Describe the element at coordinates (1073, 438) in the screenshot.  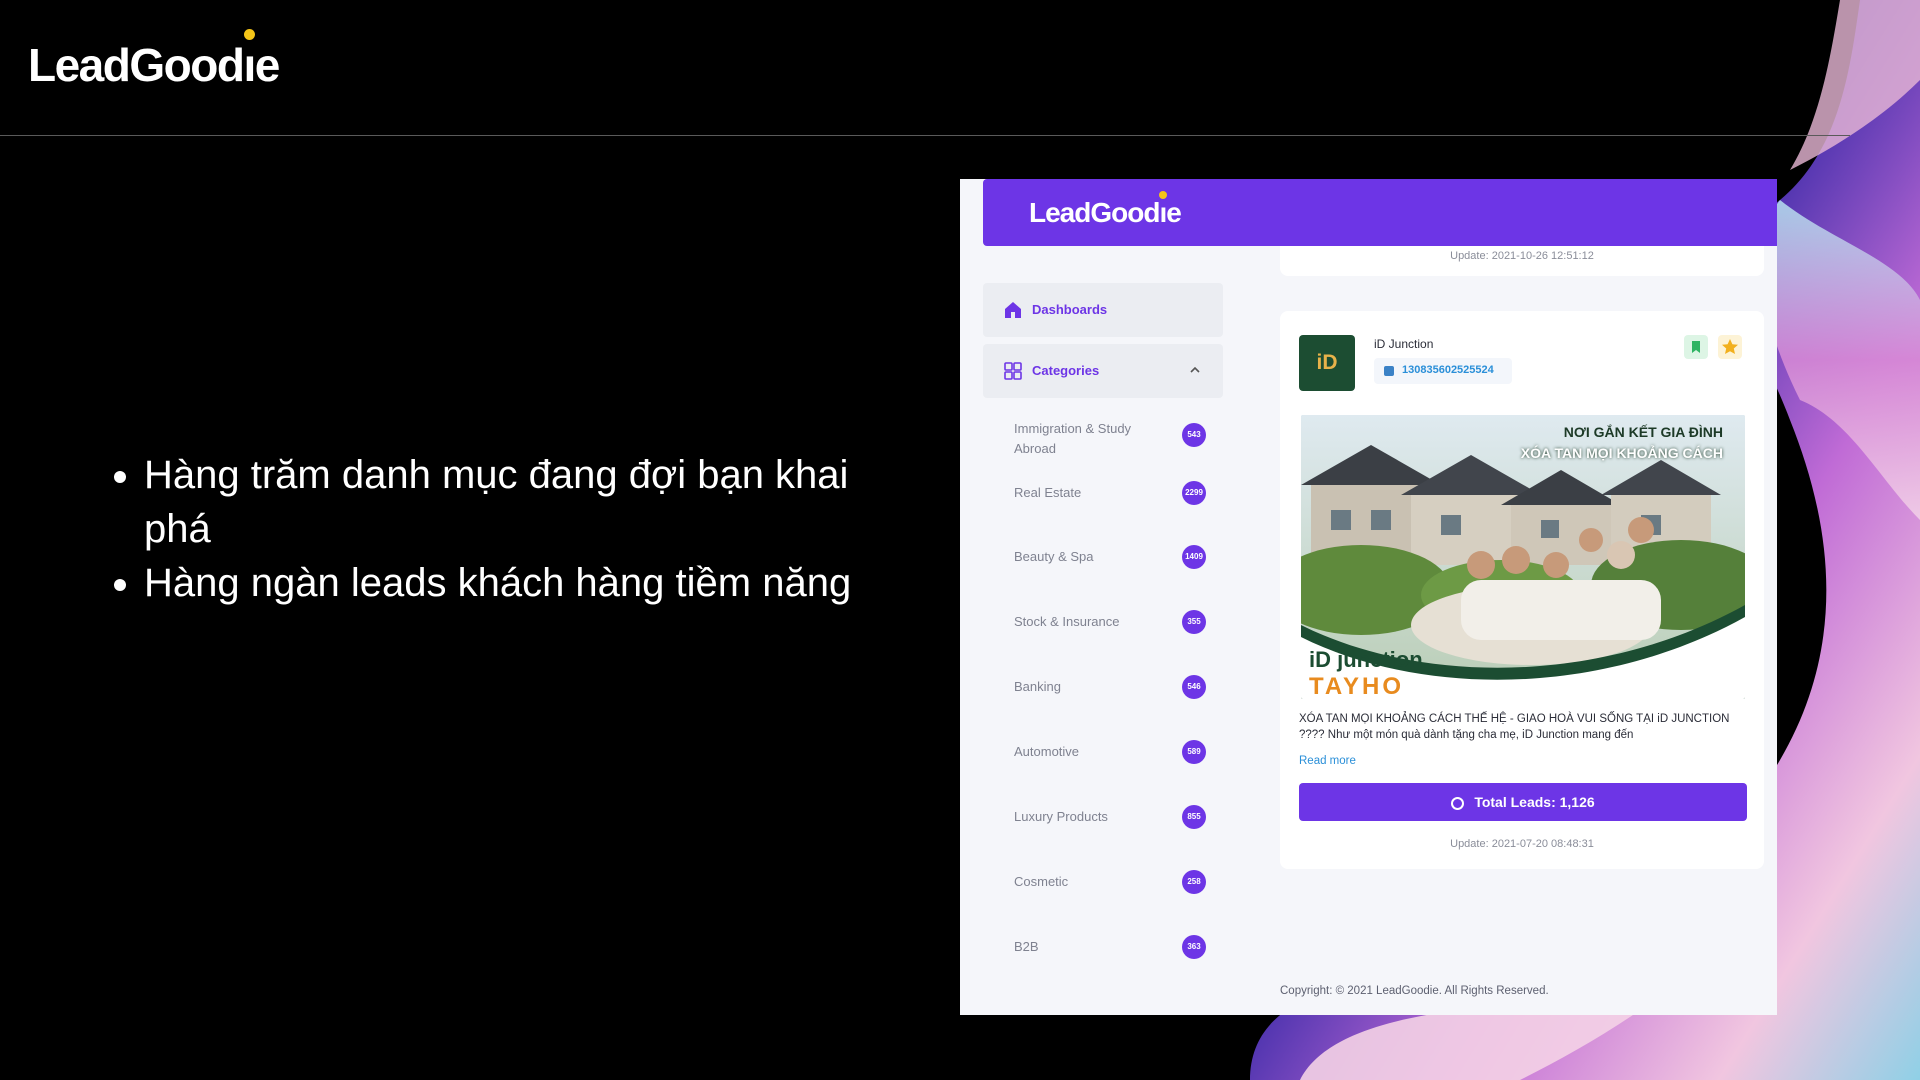
I see `category-label: Immigration & Study Abroad` at that location.